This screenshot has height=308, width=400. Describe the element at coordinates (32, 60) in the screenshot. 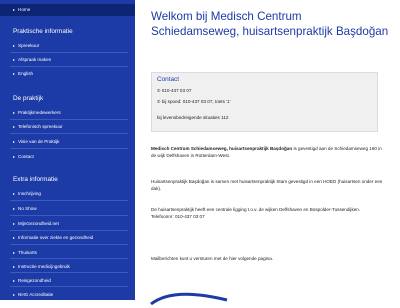

I see `sidebar-item-afspraak-maken: ▸ Afspraak maken` at that location.